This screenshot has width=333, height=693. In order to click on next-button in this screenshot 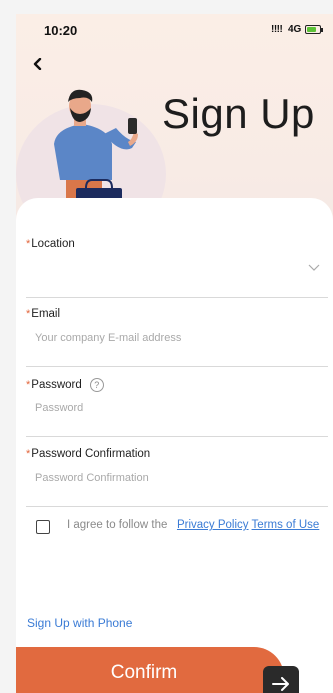, I will do `click(281, 679)`.